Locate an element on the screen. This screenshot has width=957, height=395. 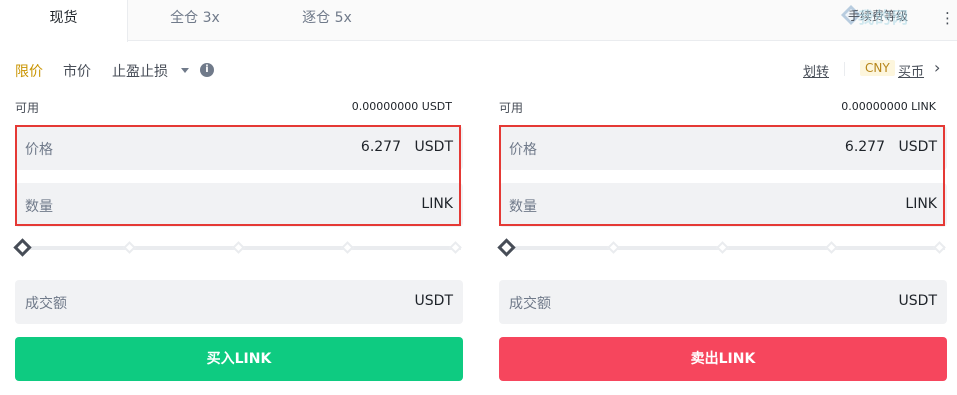
buy-amount-slider is located at coordinates (238, 248).